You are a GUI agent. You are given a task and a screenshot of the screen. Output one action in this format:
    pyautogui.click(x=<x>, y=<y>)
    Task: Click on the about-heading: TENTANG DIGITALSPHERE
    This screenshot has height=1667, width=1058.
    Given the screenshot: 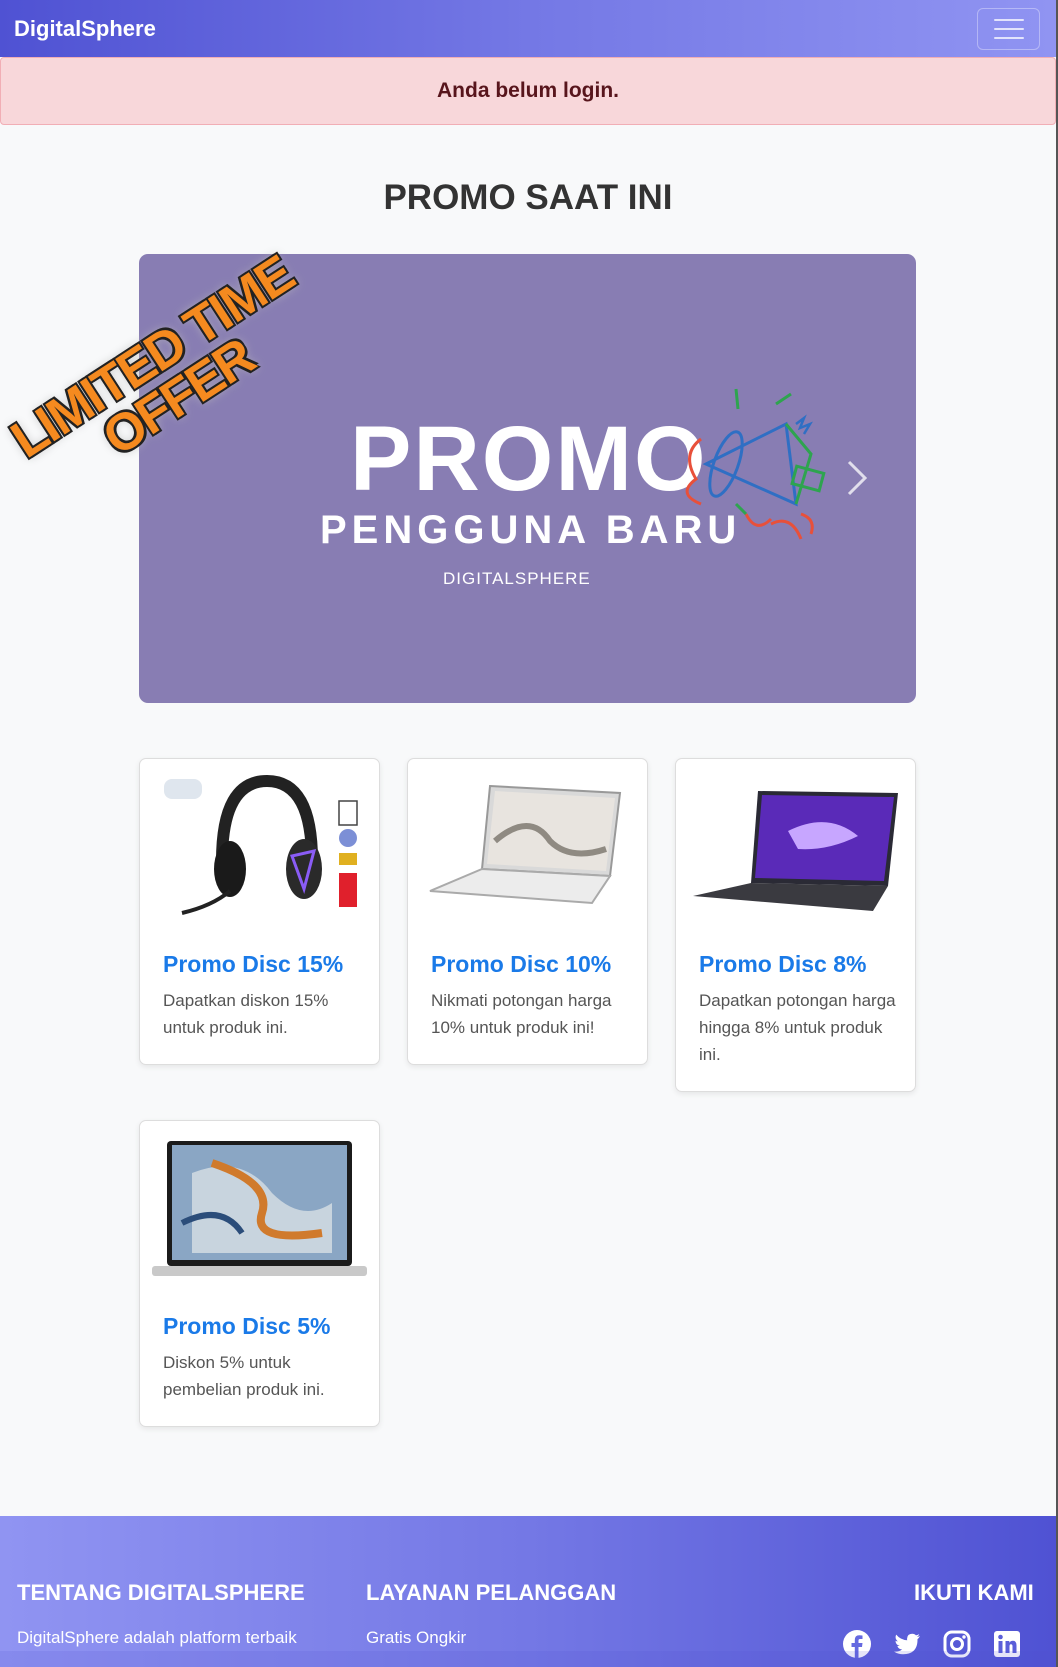 What is the action you would take?
    pyautogui.click(x=161, y=1592)
    